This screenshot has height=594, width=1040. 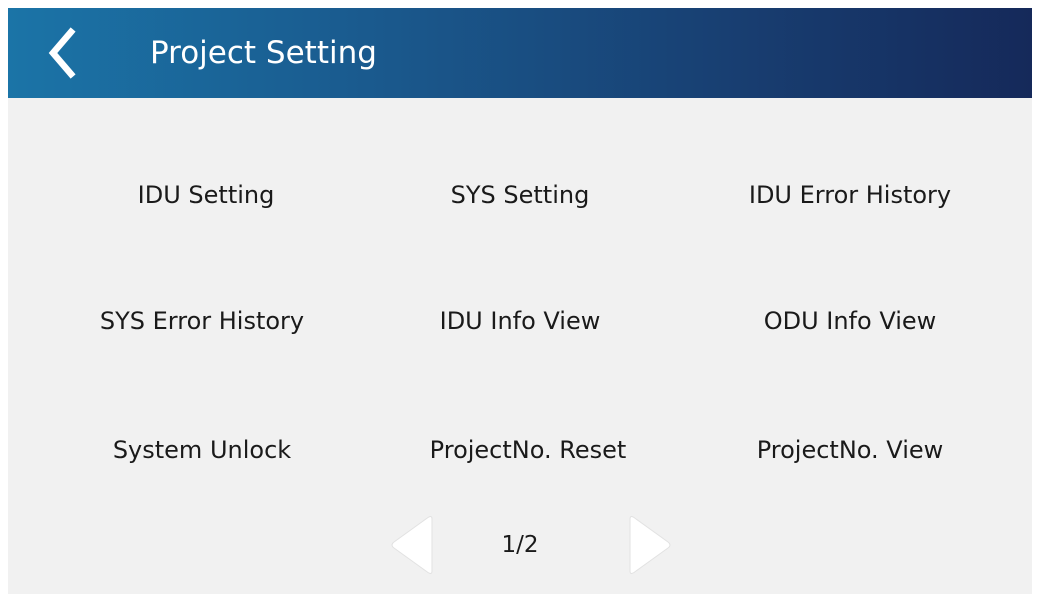 What do you see at coordinates (206, 195) in the screenshot?
I see `idu-setting-button: IDU Setting` at bounding box center [206, 195].